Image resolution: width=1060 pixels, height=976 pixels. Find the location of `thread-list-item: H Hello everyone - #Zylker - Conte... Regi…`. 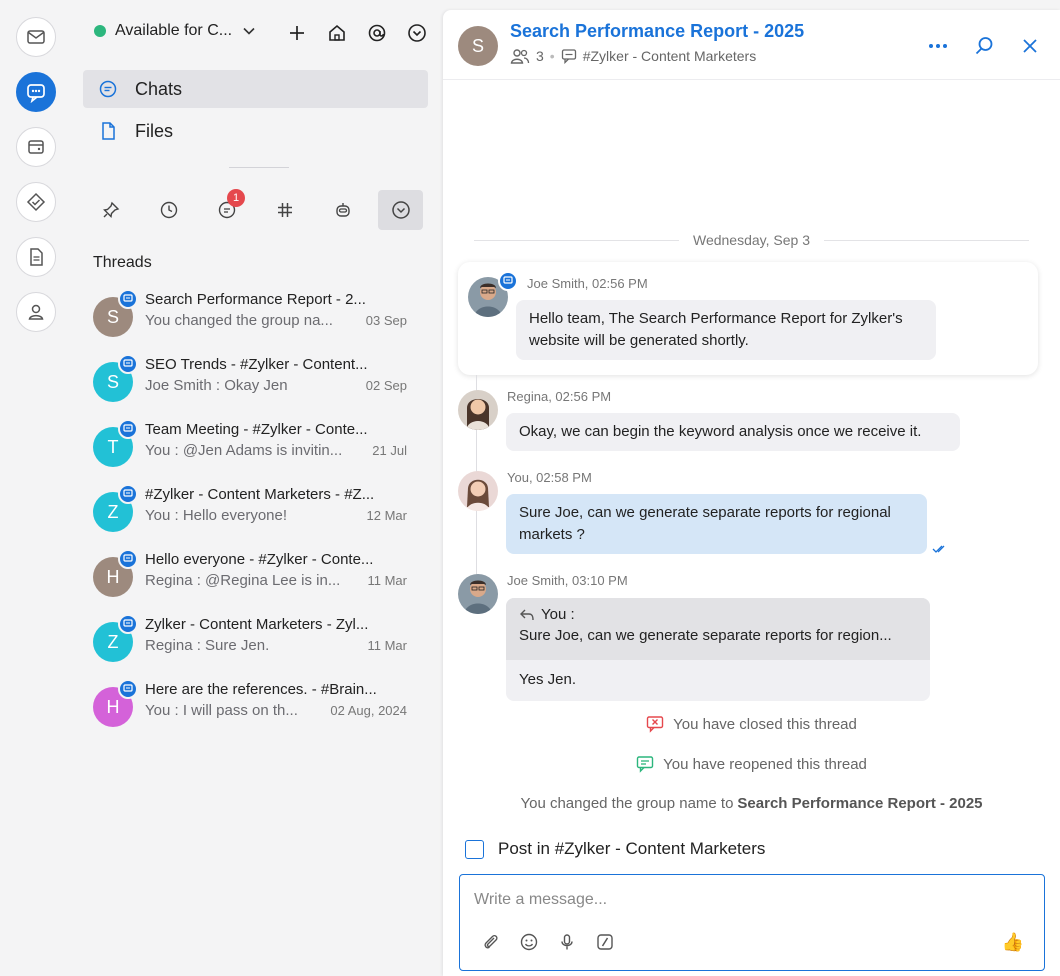

thread-list-item: H Hello everyone - #Zylker - Conte... Regi… is located at coordinates (253, 578).